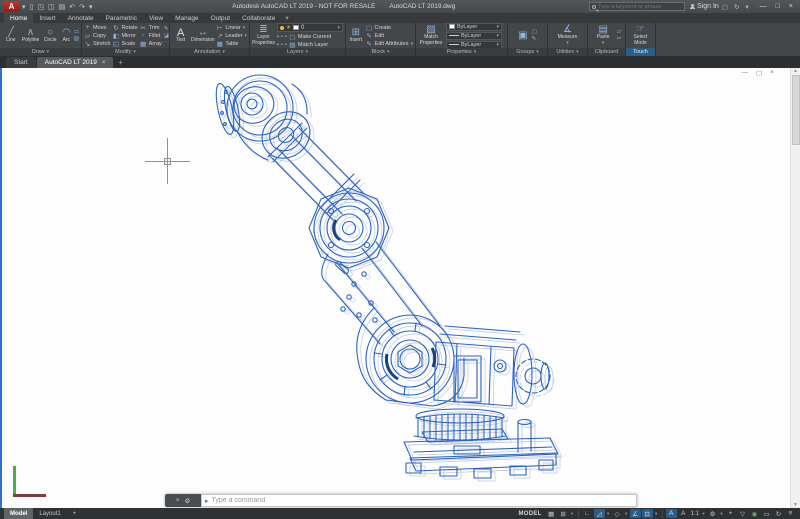 This screenshot has width=800, height=519. I want to click on help-search-box, so click(637, 6).